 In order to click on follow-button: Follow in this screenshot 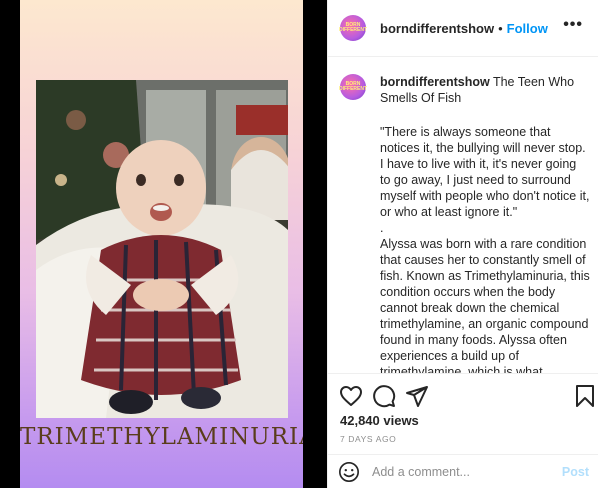, I will do `click(527, 28)`.